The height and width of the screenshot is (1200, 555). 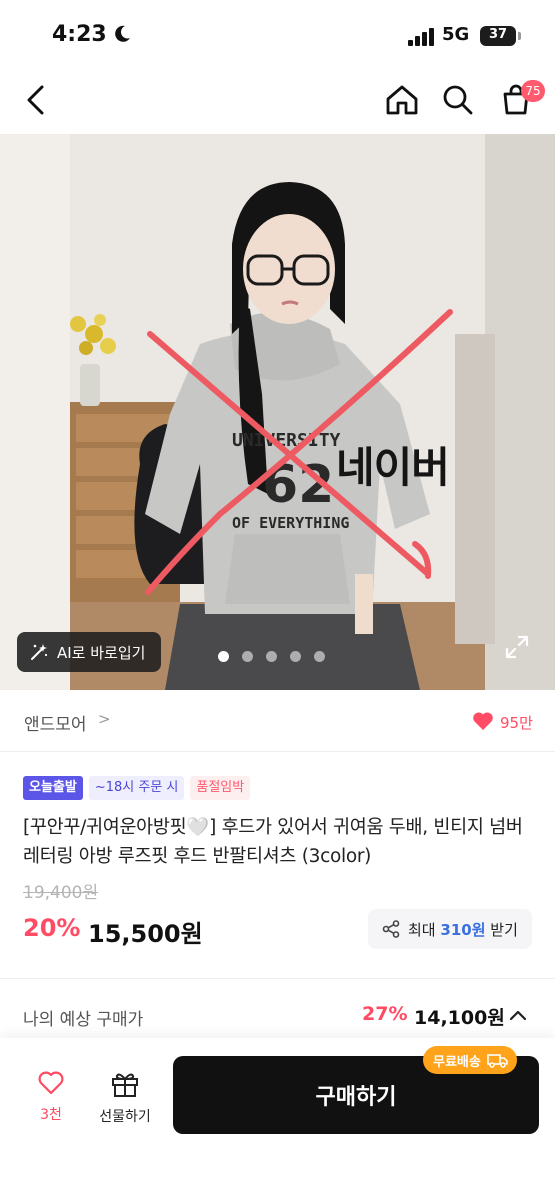 What do you see at coordinates (277, 721) in the screenshot?
I see `brand-row: 앤드모어 > 95만` at bounding box center [277, 721].